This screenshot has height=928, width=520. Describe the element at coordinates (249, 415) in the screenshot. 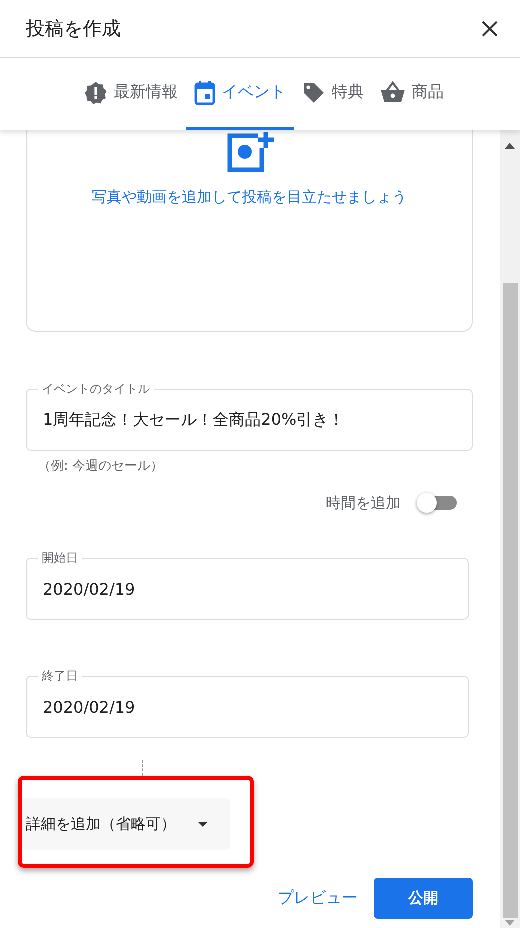

I see `title-field: イベントのタイトル 1周年記念！大セール！全商品20%引き！` at that location.